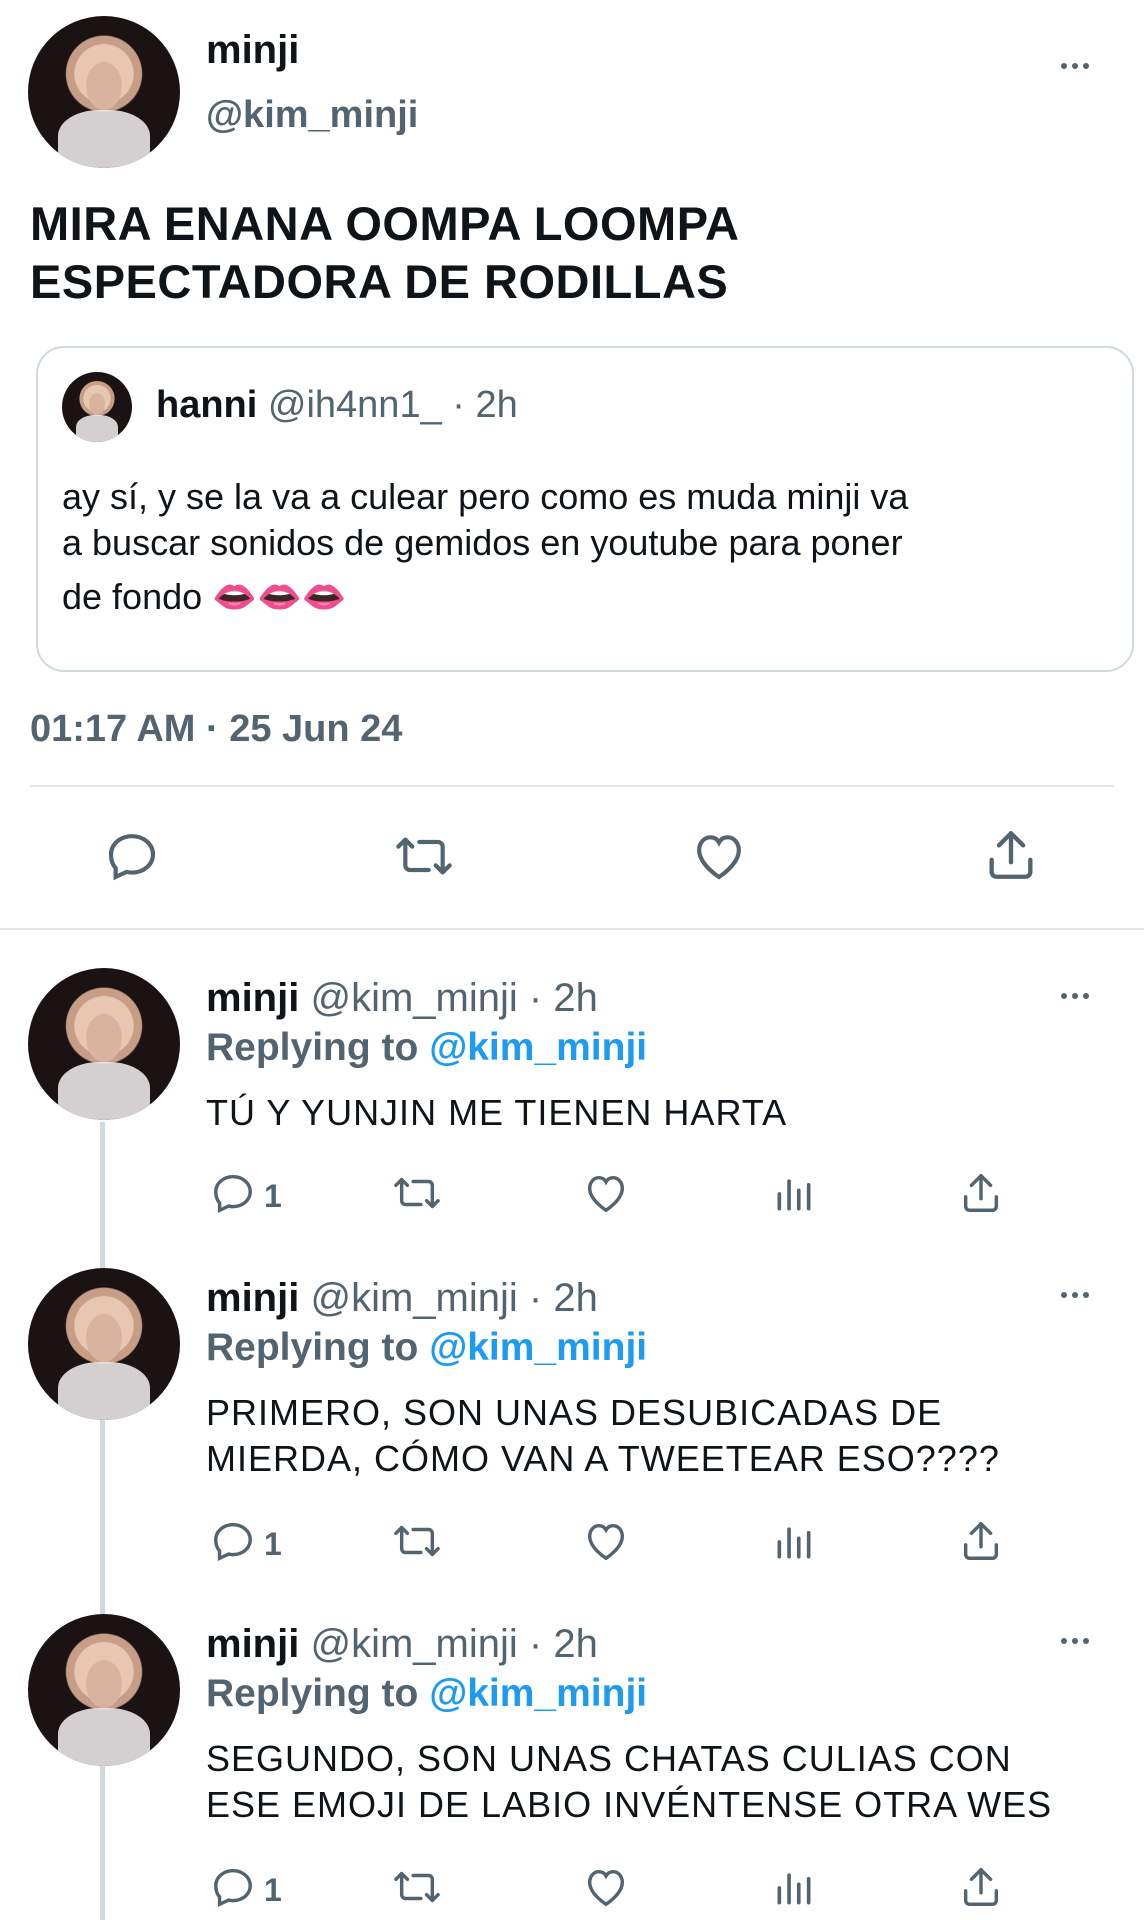  Describe the element at coordinates (629, 1804) in the screenshot. I see `reply-text-line-2: ESE EMOJI DE LABIO INVÉNTENSE OTRA WES` at that location.